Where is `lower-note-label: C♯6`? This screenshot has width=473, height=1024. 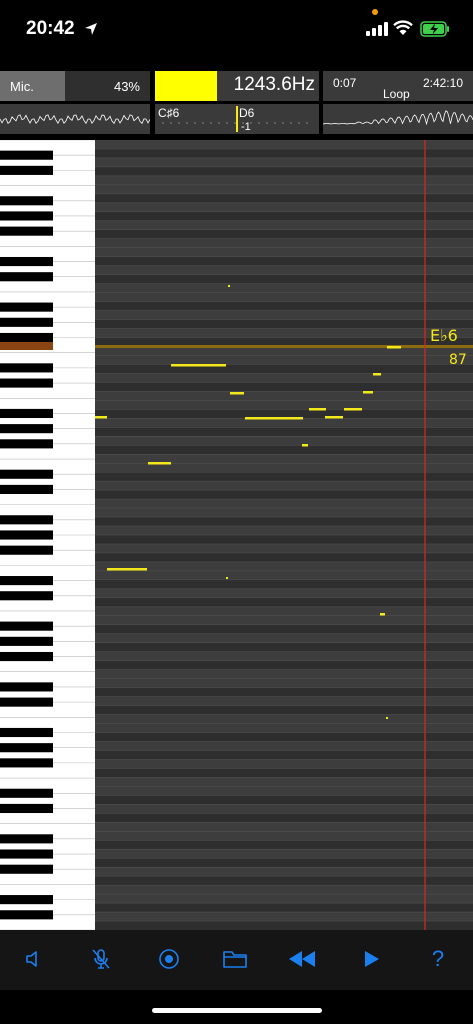 lower-note-label: C♯6 is located at coordinates (169, 113).